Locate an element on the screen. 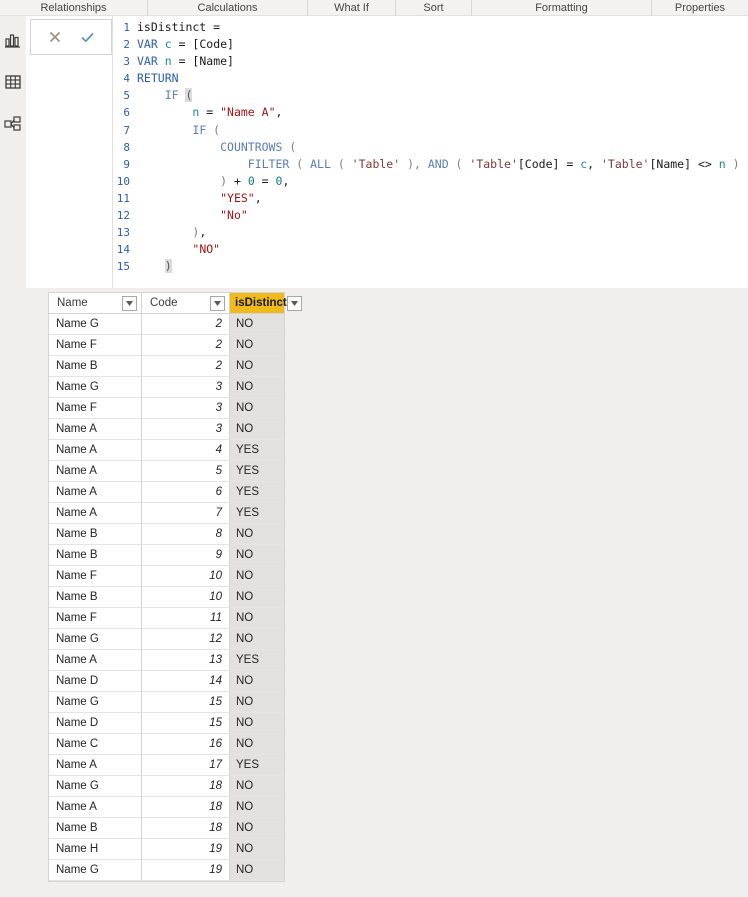  cancel-formula-button is located at coordinates (55, 37).